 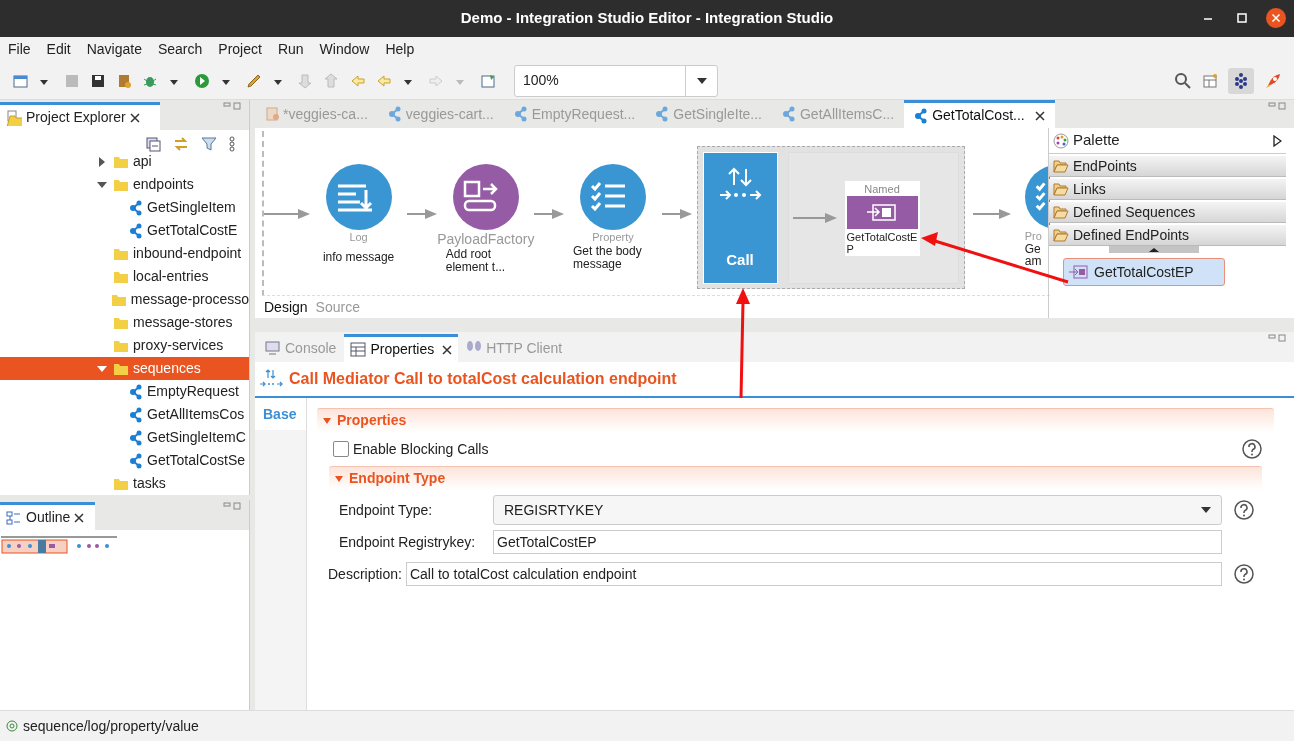 I want to click on tree-item: local-entries, so click(x=124, y=276).